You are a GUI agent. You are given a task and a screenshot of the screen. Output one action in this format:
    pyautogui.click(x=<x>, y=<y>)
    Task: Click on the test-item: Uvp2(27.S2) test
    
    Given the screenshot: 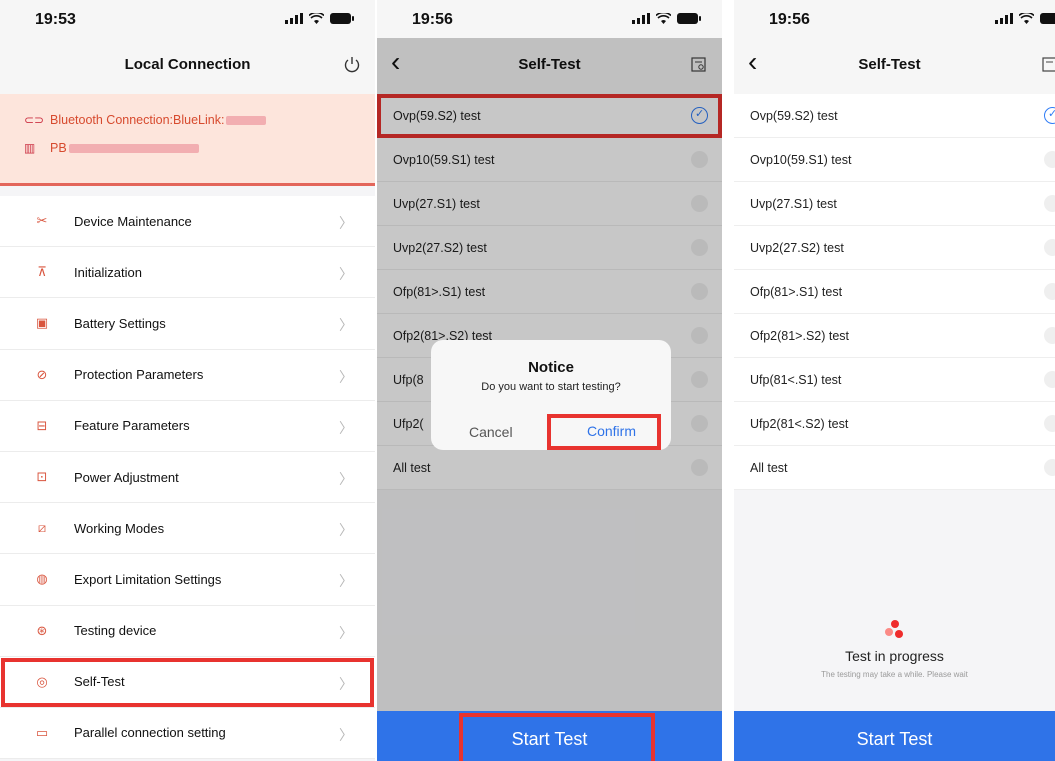 What is the action you would take?
    pyautogui.click(x=894, y=248)
    